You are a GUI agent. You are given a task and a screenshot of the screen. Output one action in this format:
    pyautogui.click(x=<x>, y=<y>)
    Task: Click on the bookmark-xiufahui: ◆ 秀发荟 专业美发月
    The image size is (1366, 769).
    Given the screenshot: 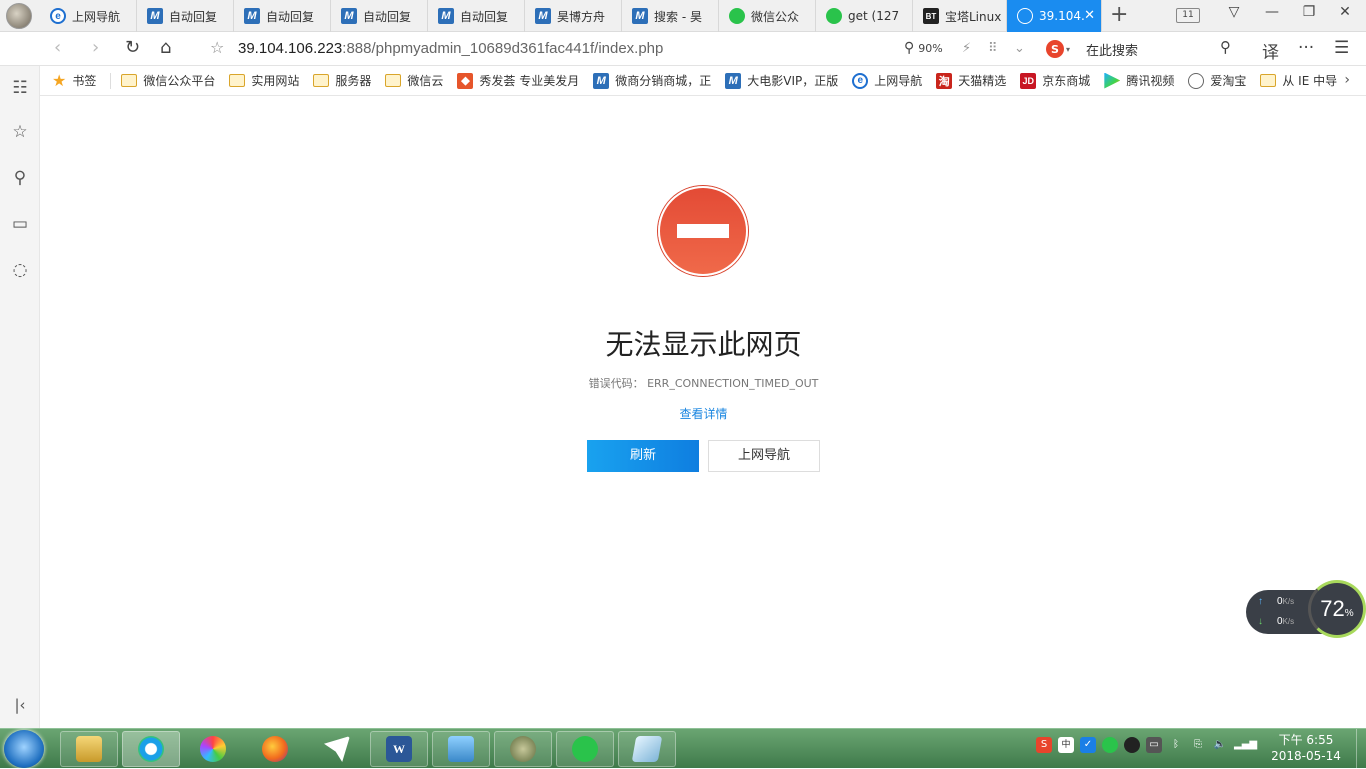 What is the action you would take?
    pyautogui.click(x=518, y=80)
    